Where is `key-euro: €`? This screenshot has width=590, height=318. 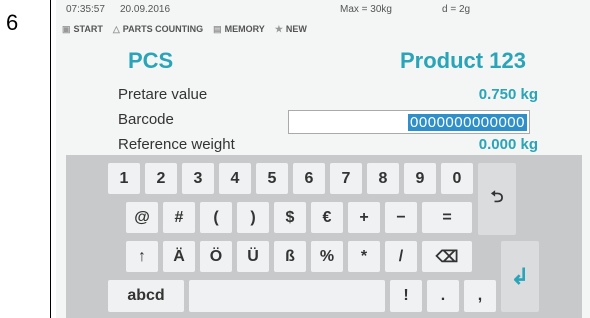
key-euro: € is located at coordinates (327, 217).